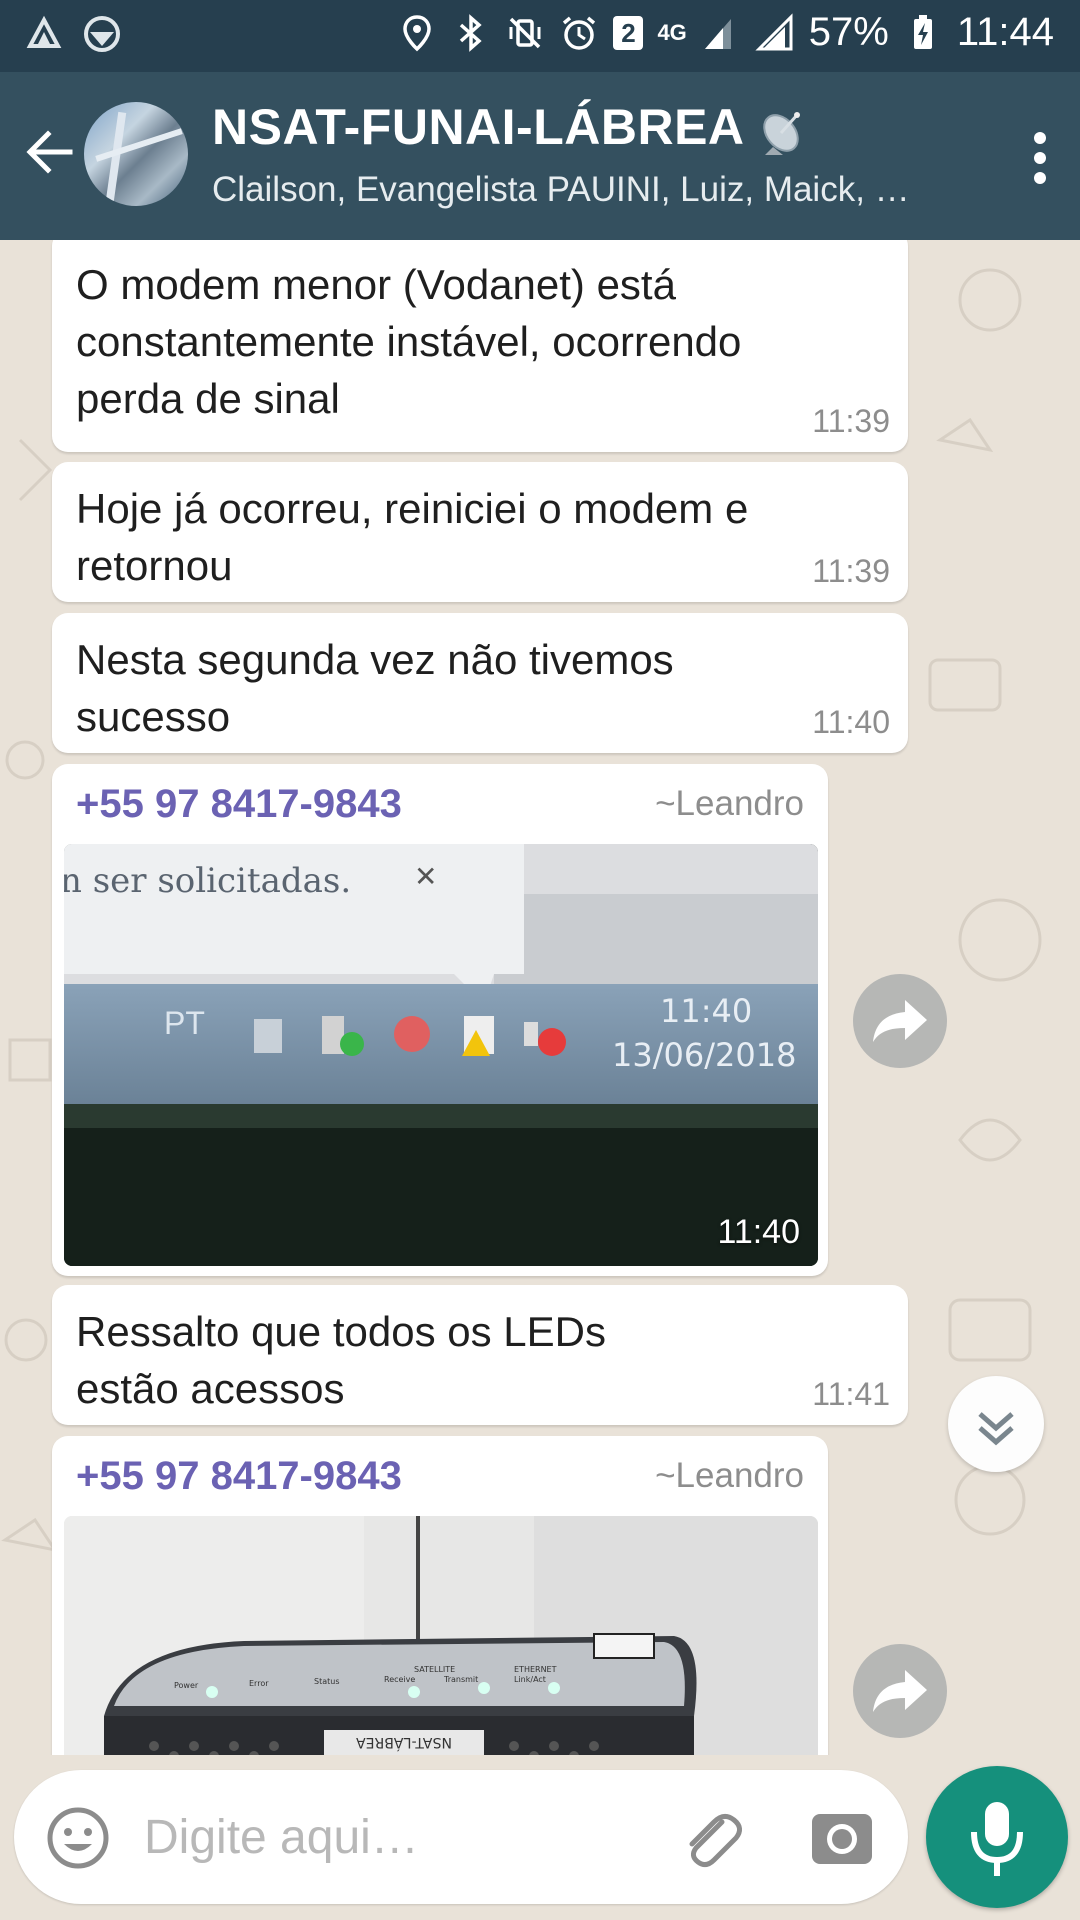  What do you see at coordinates (842, 1838) in the screenshot?
I see `camera-icon` at bounding box center [842, 1838].